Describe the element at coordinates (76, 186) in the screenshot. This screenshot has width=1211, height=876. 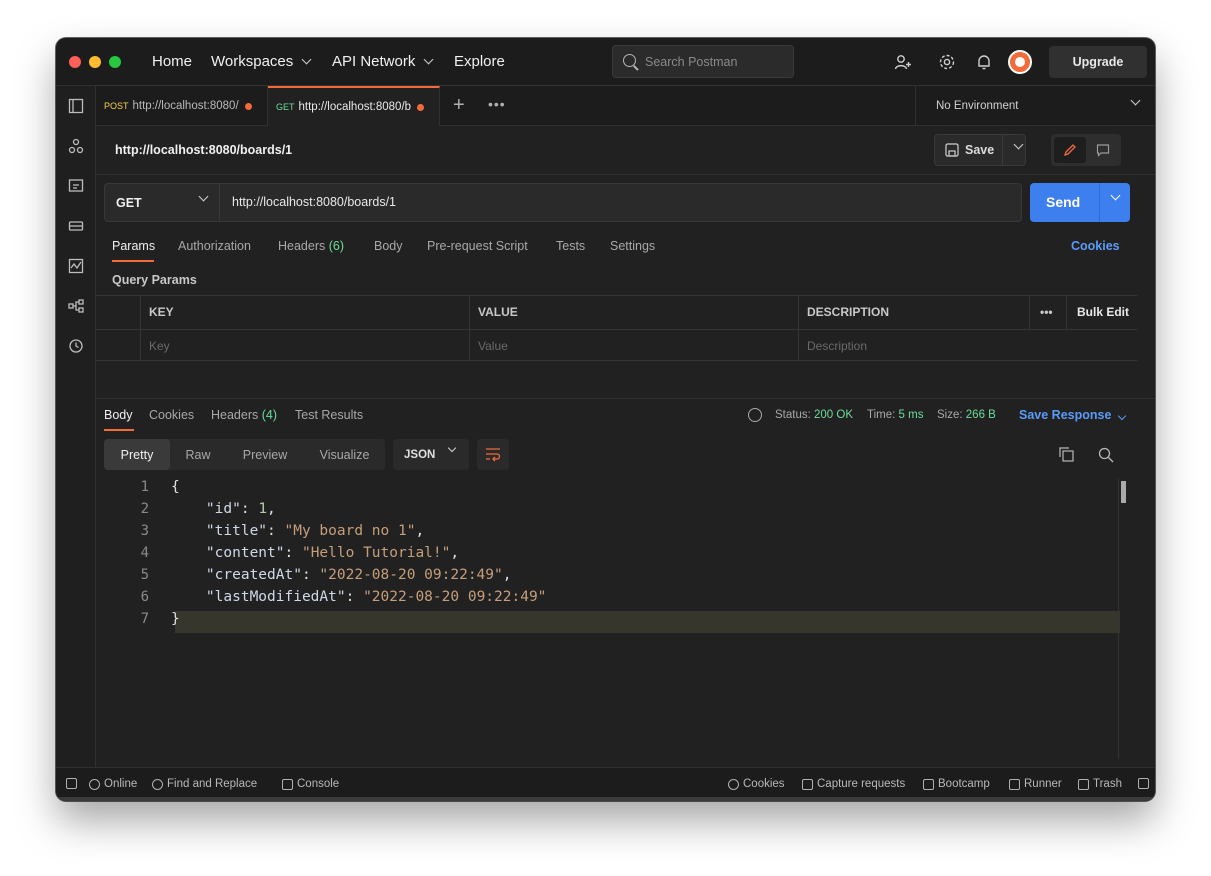
I see `environments-icon` at that location.